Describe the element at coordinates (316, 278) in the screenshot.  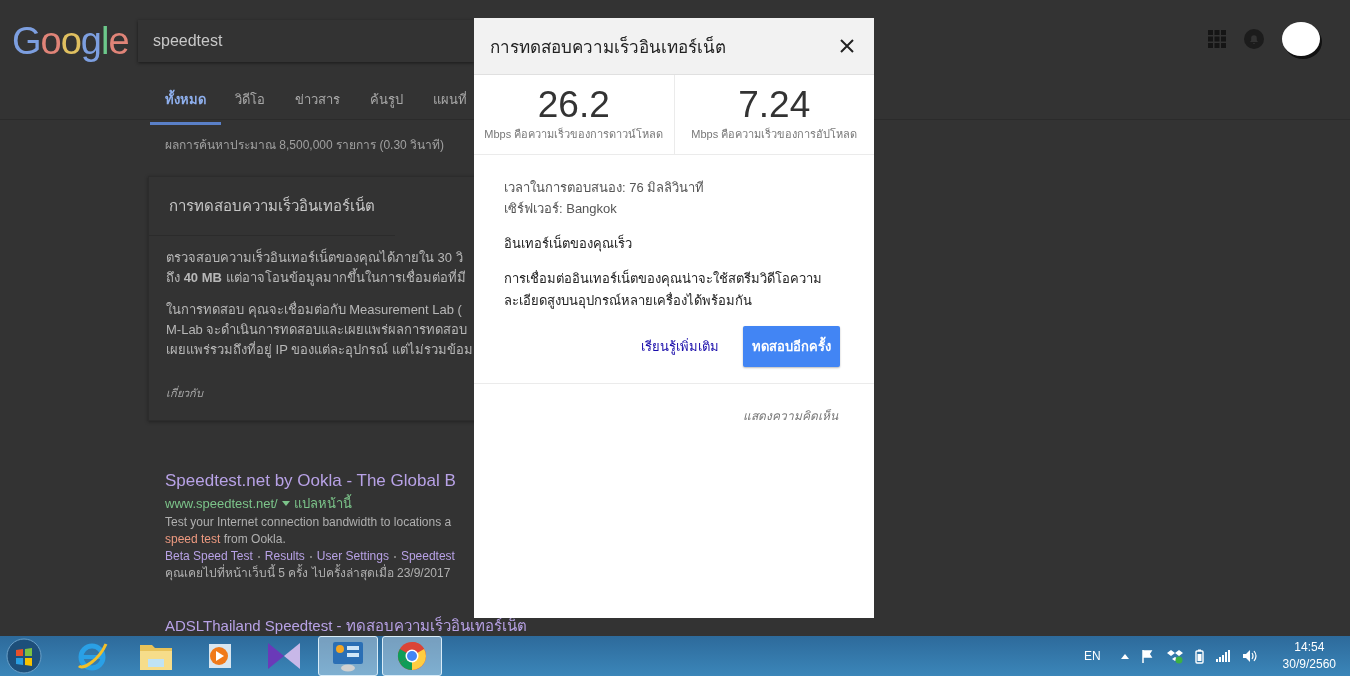
I see `card-text-line: ถึง 40 MB แต่อาจโอนข้อมูลมากขึ้นในการเชื่อมต่อที่มี` at that location.